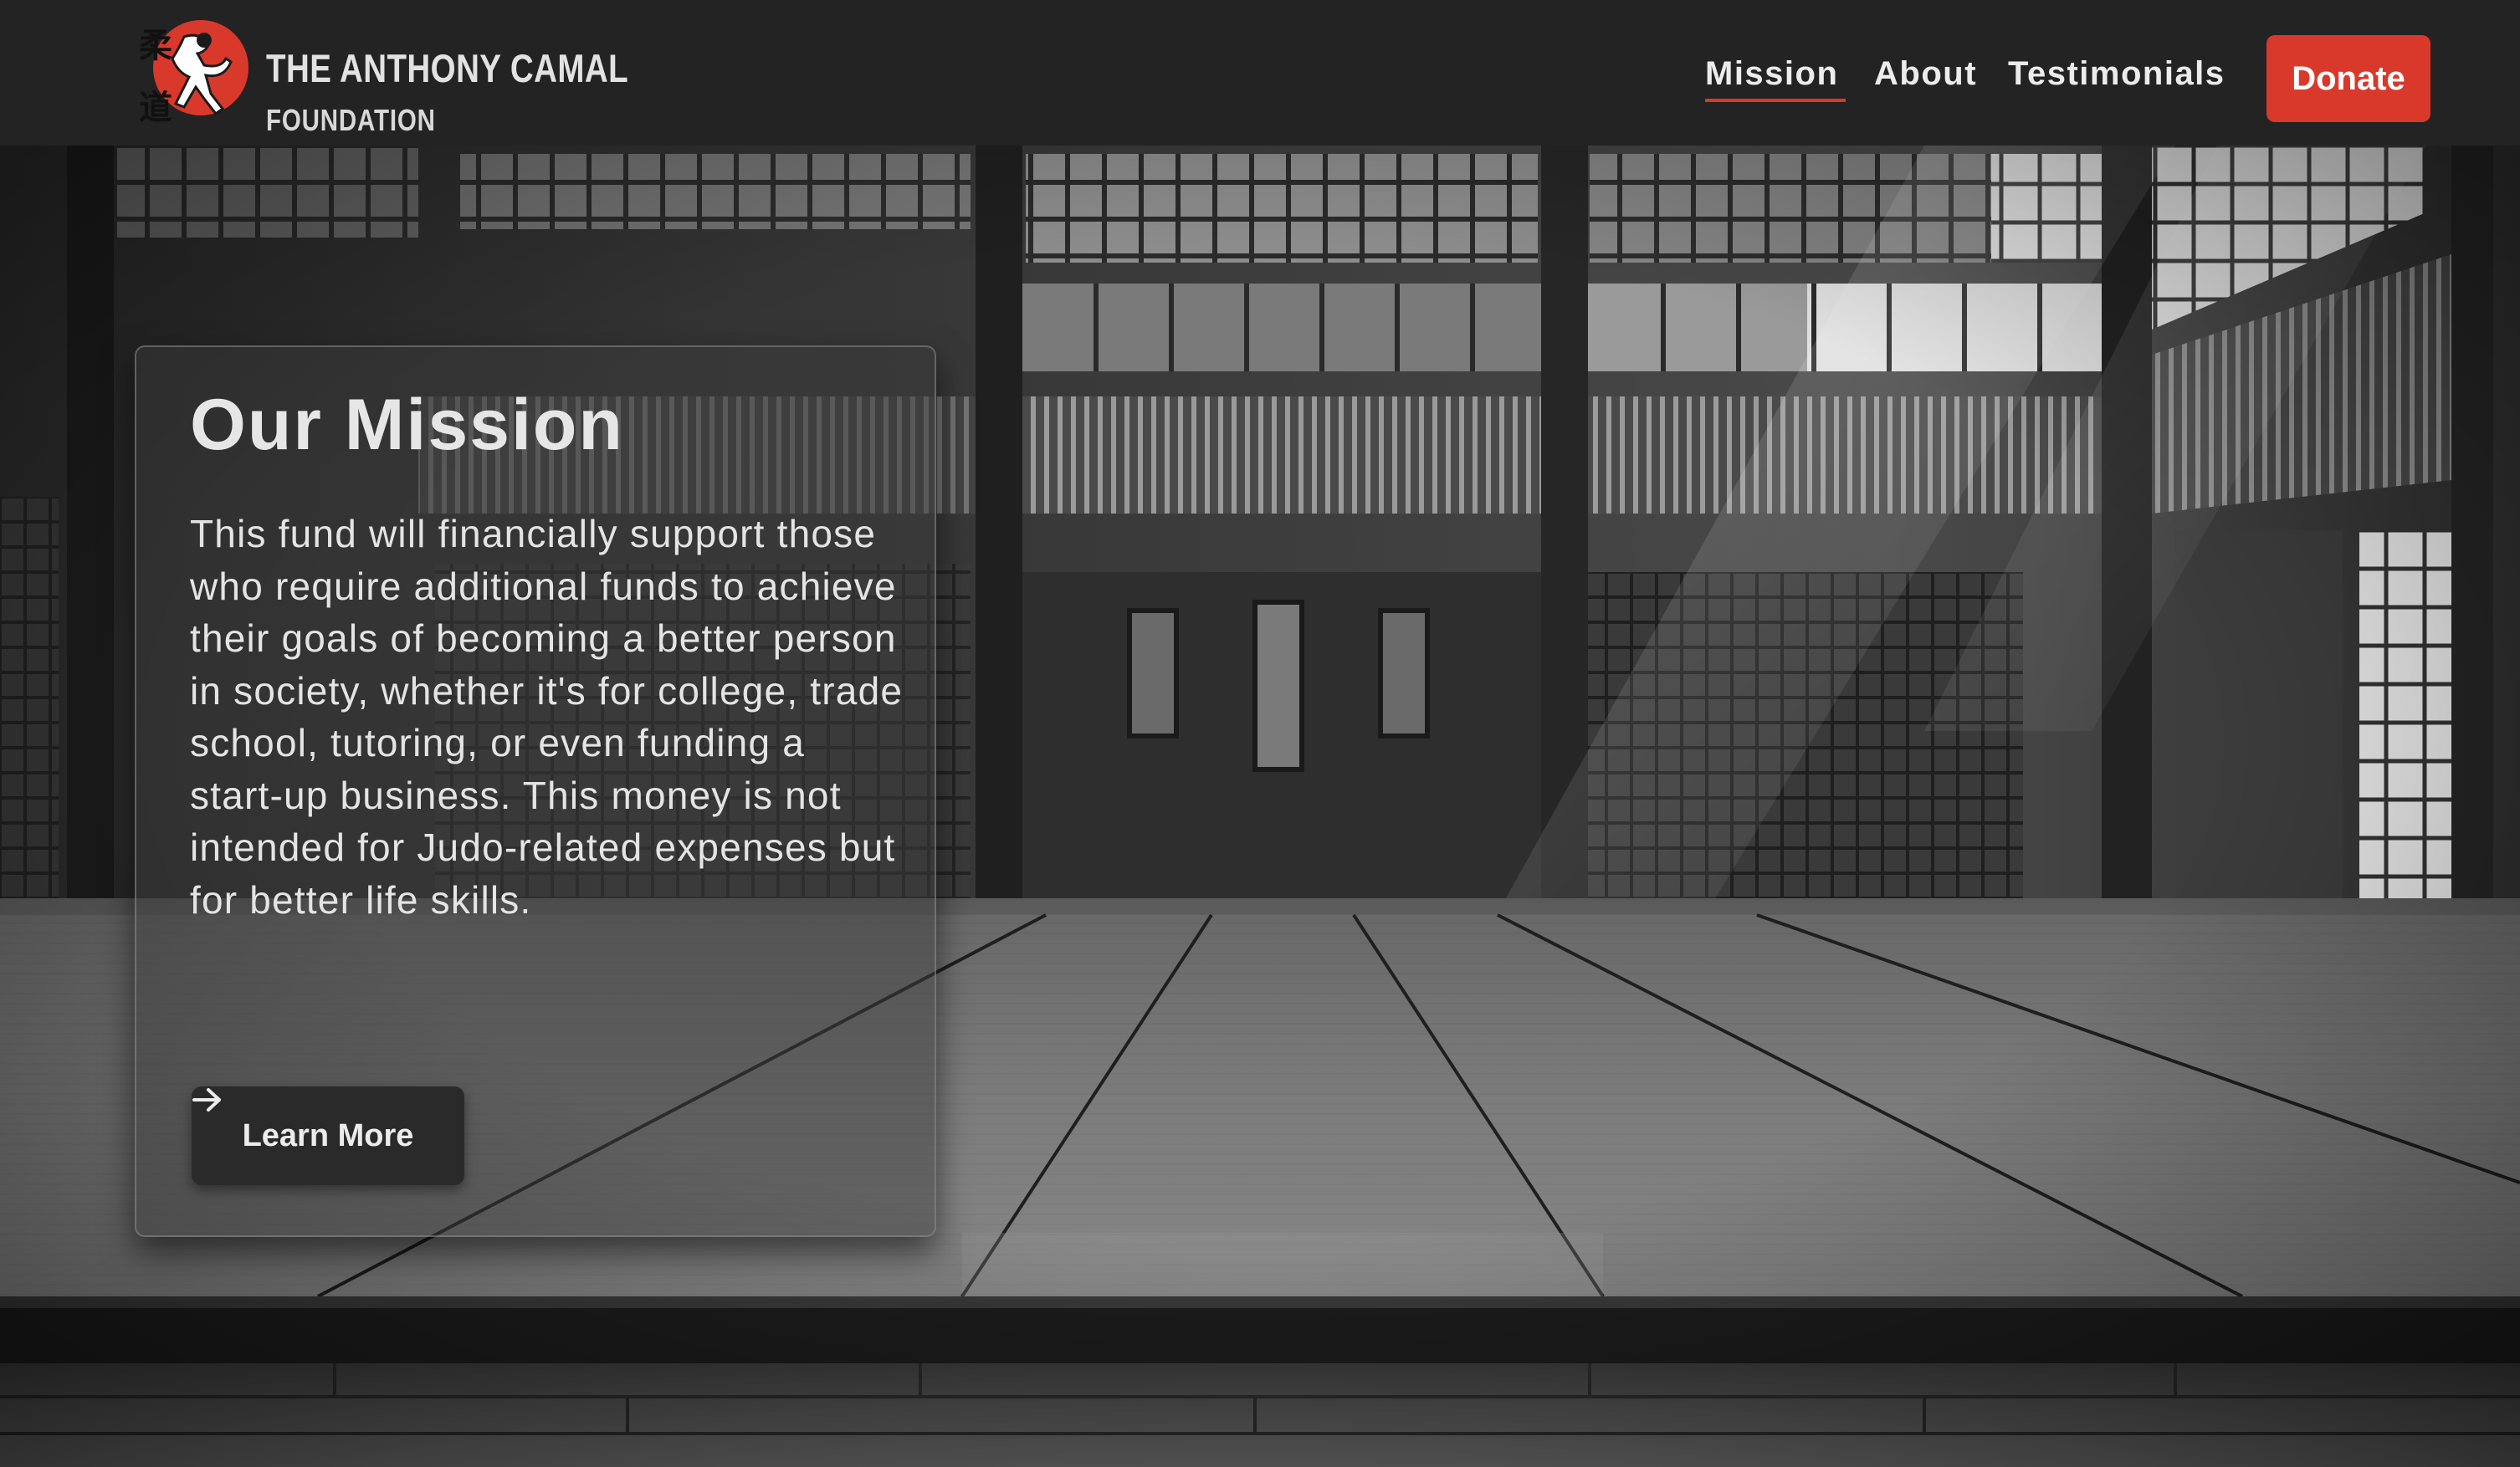 This screenshot has height=1467, width=2520. Describe the element at coordinates (407, 425) in the screenshot. I see `mission-title: Our Mission` at that location.